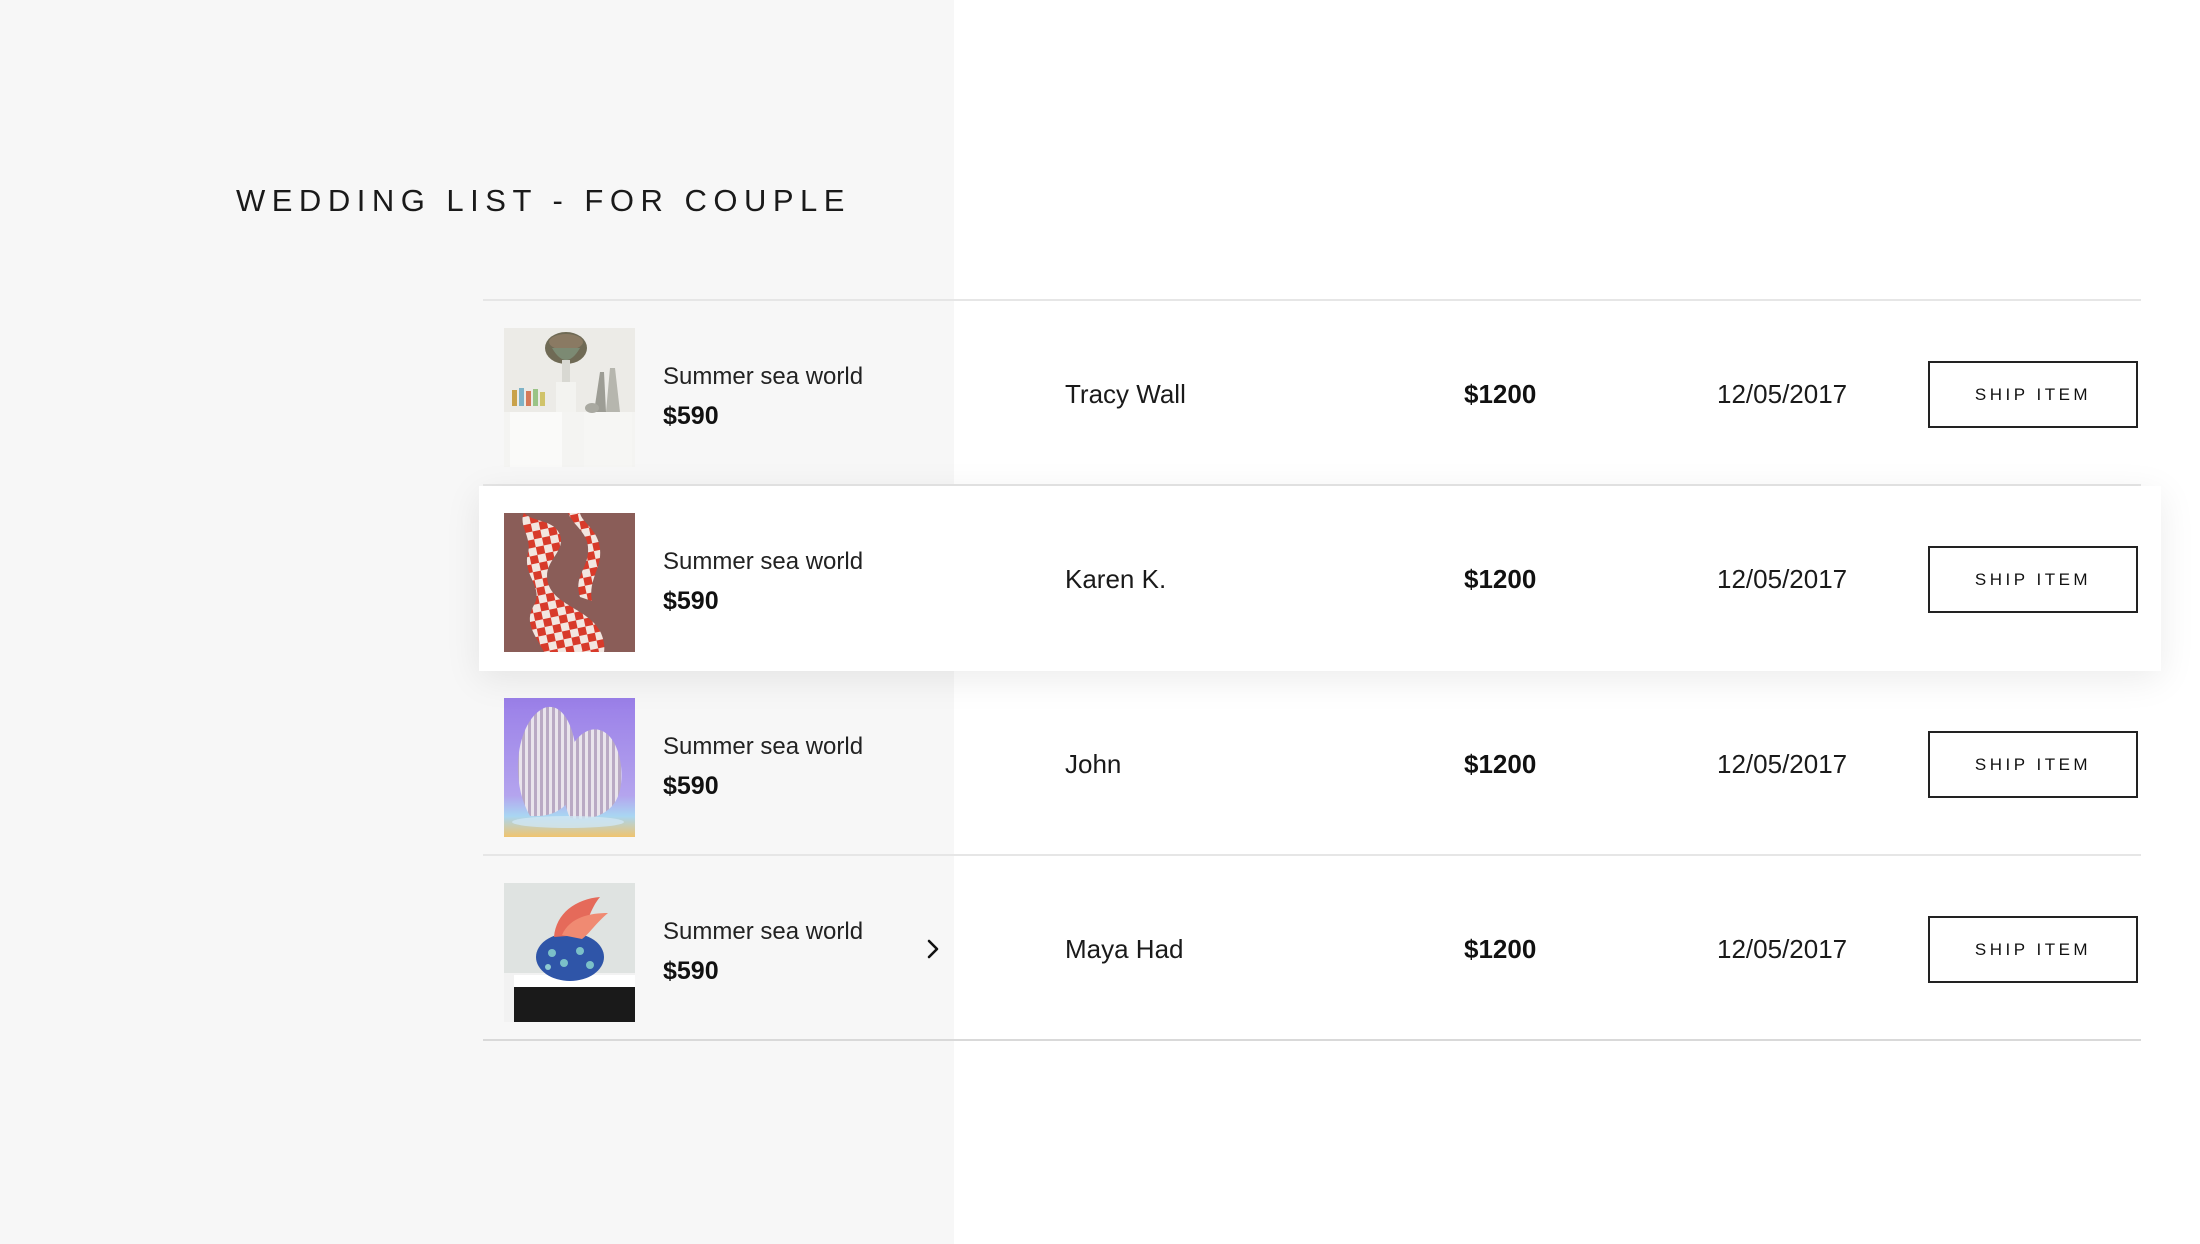 The height and width of the screenshot is (1244, 2200). What do you see at coordinates (1093, 764) in the screenshot?
I see `guest-name: John` at bounding box center [1093, 764].